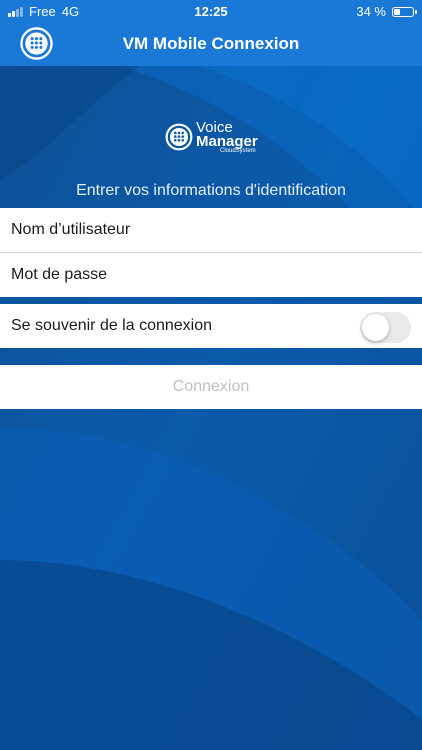 The width and height of the screenshot is (422, 750). Describe the element at coordinates (179, 137) in the screenshot. I see `logo-icon` at that location.